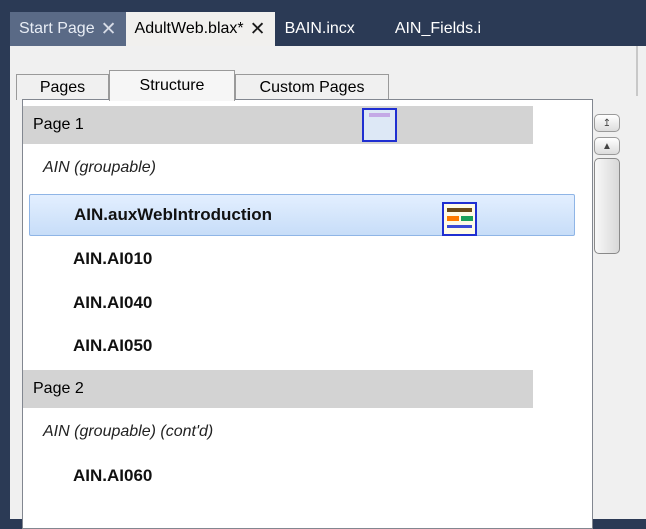  I want to click on list-item-selected: AIN.auxWebIntroduction, so click(302, 215).